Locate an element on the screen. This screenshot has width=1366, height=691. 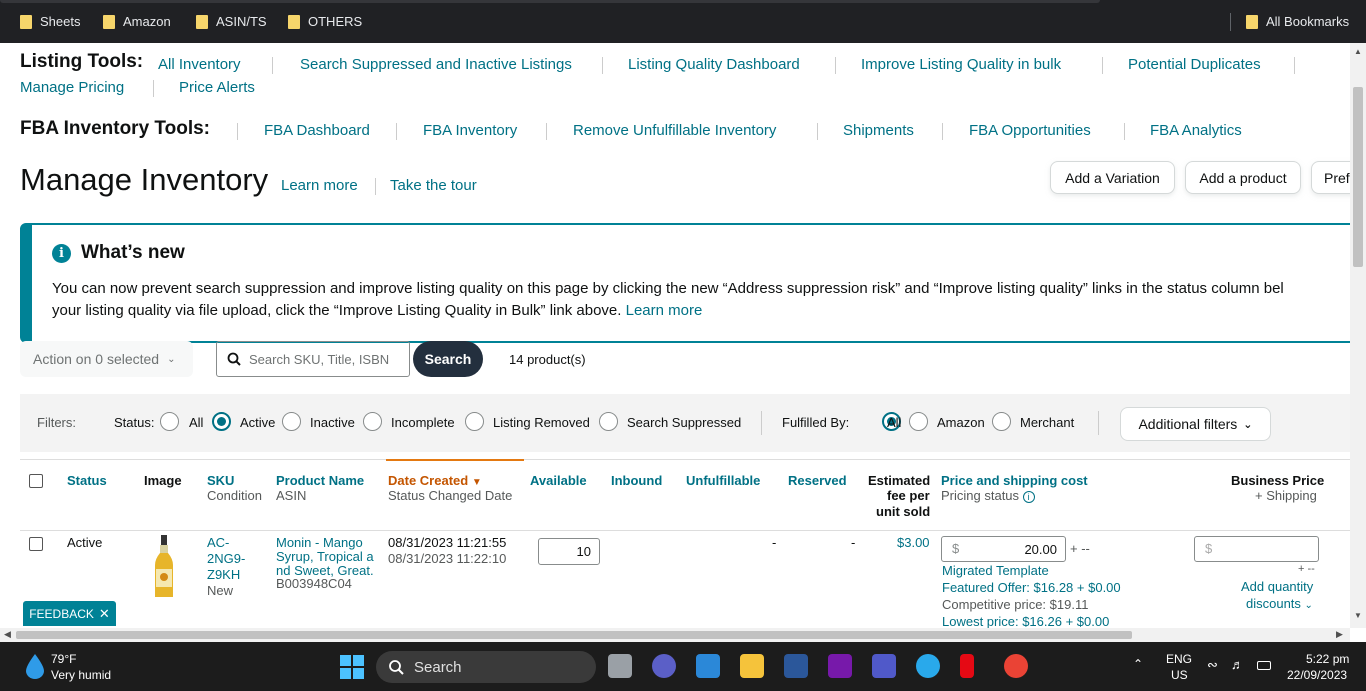
scroll-down-icon: ▼ is located at coordinates (1358, 615).